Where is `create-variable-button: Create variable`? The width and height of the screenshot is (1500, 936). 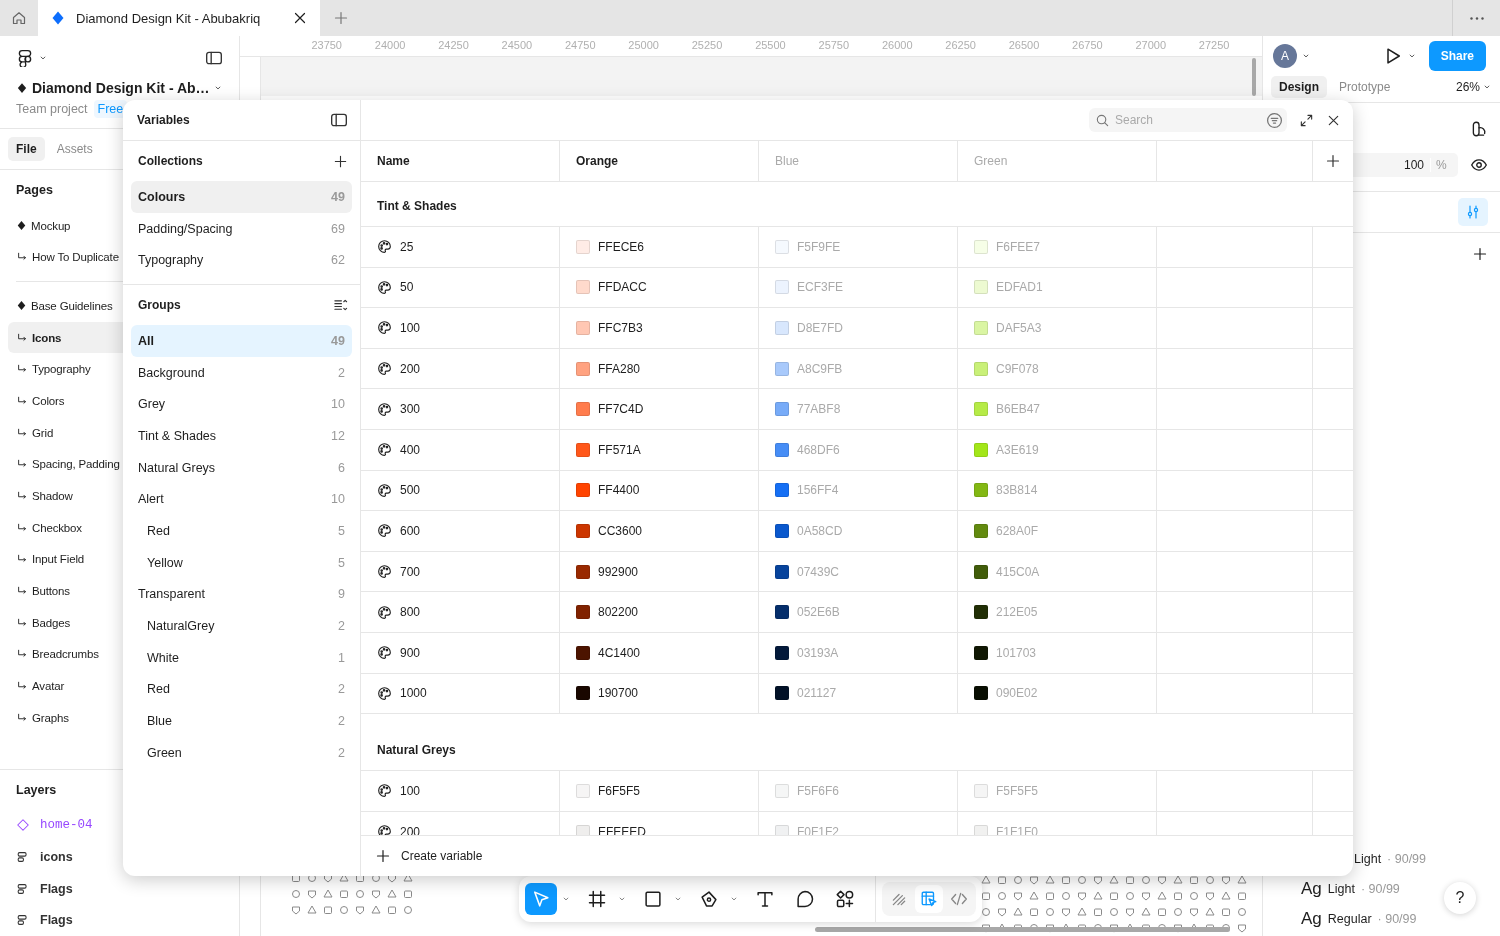 create-variable-button: Create variable is located at coordinates (429, 856).